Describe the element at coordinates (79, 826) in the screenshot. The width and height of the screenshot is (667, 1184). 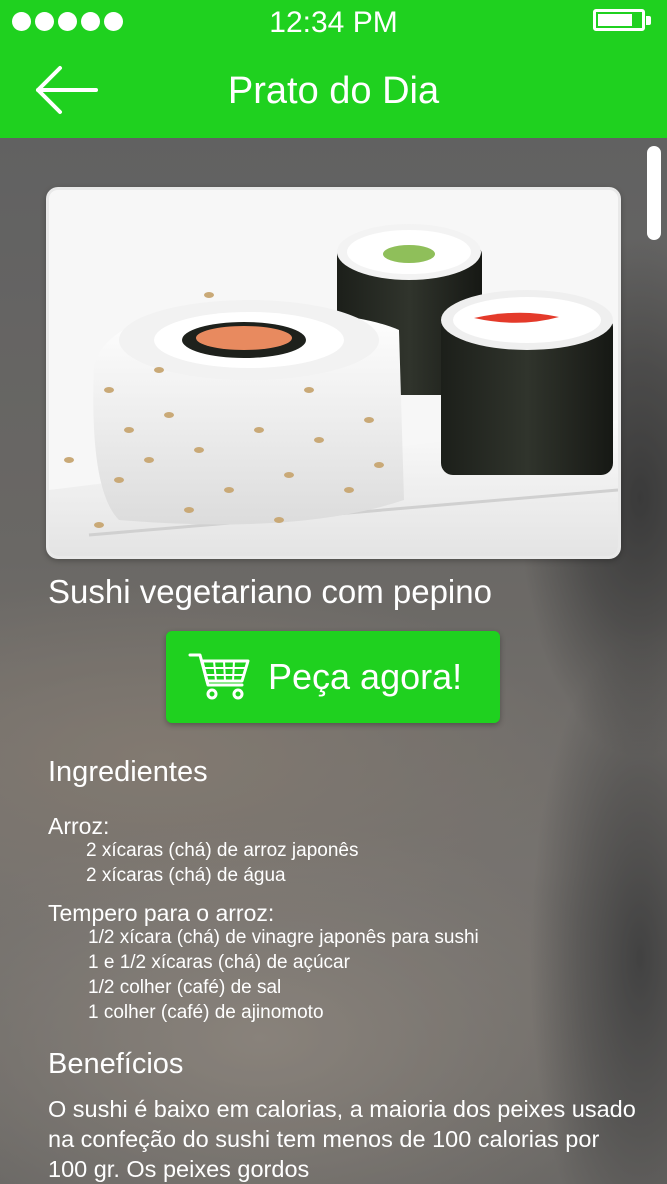
I see `ingredient-group-title: Arroz:` at that location.